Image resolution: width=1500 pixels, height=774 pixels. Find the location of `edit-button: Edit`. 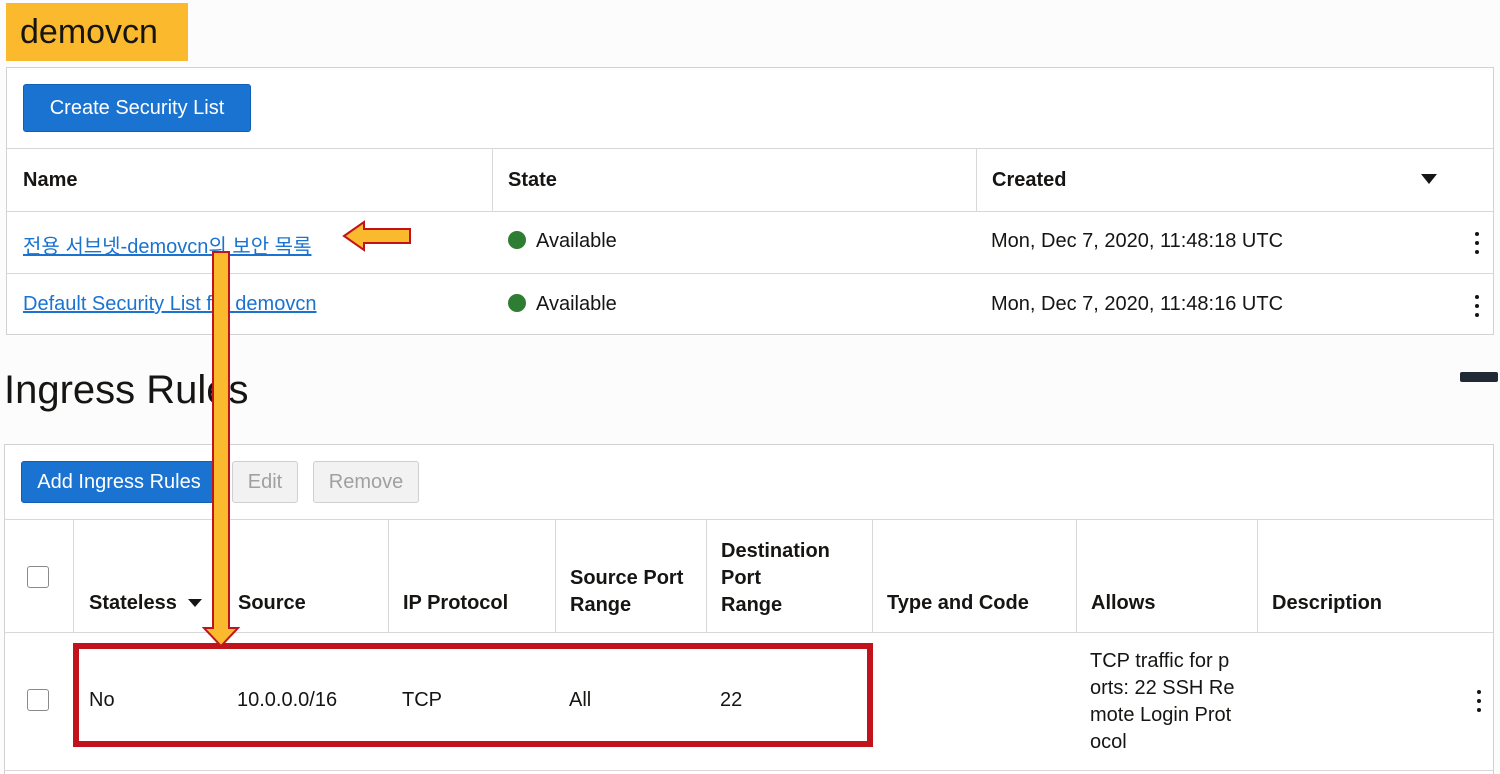

edit-button: Edit is located at coordinates (265, 482).